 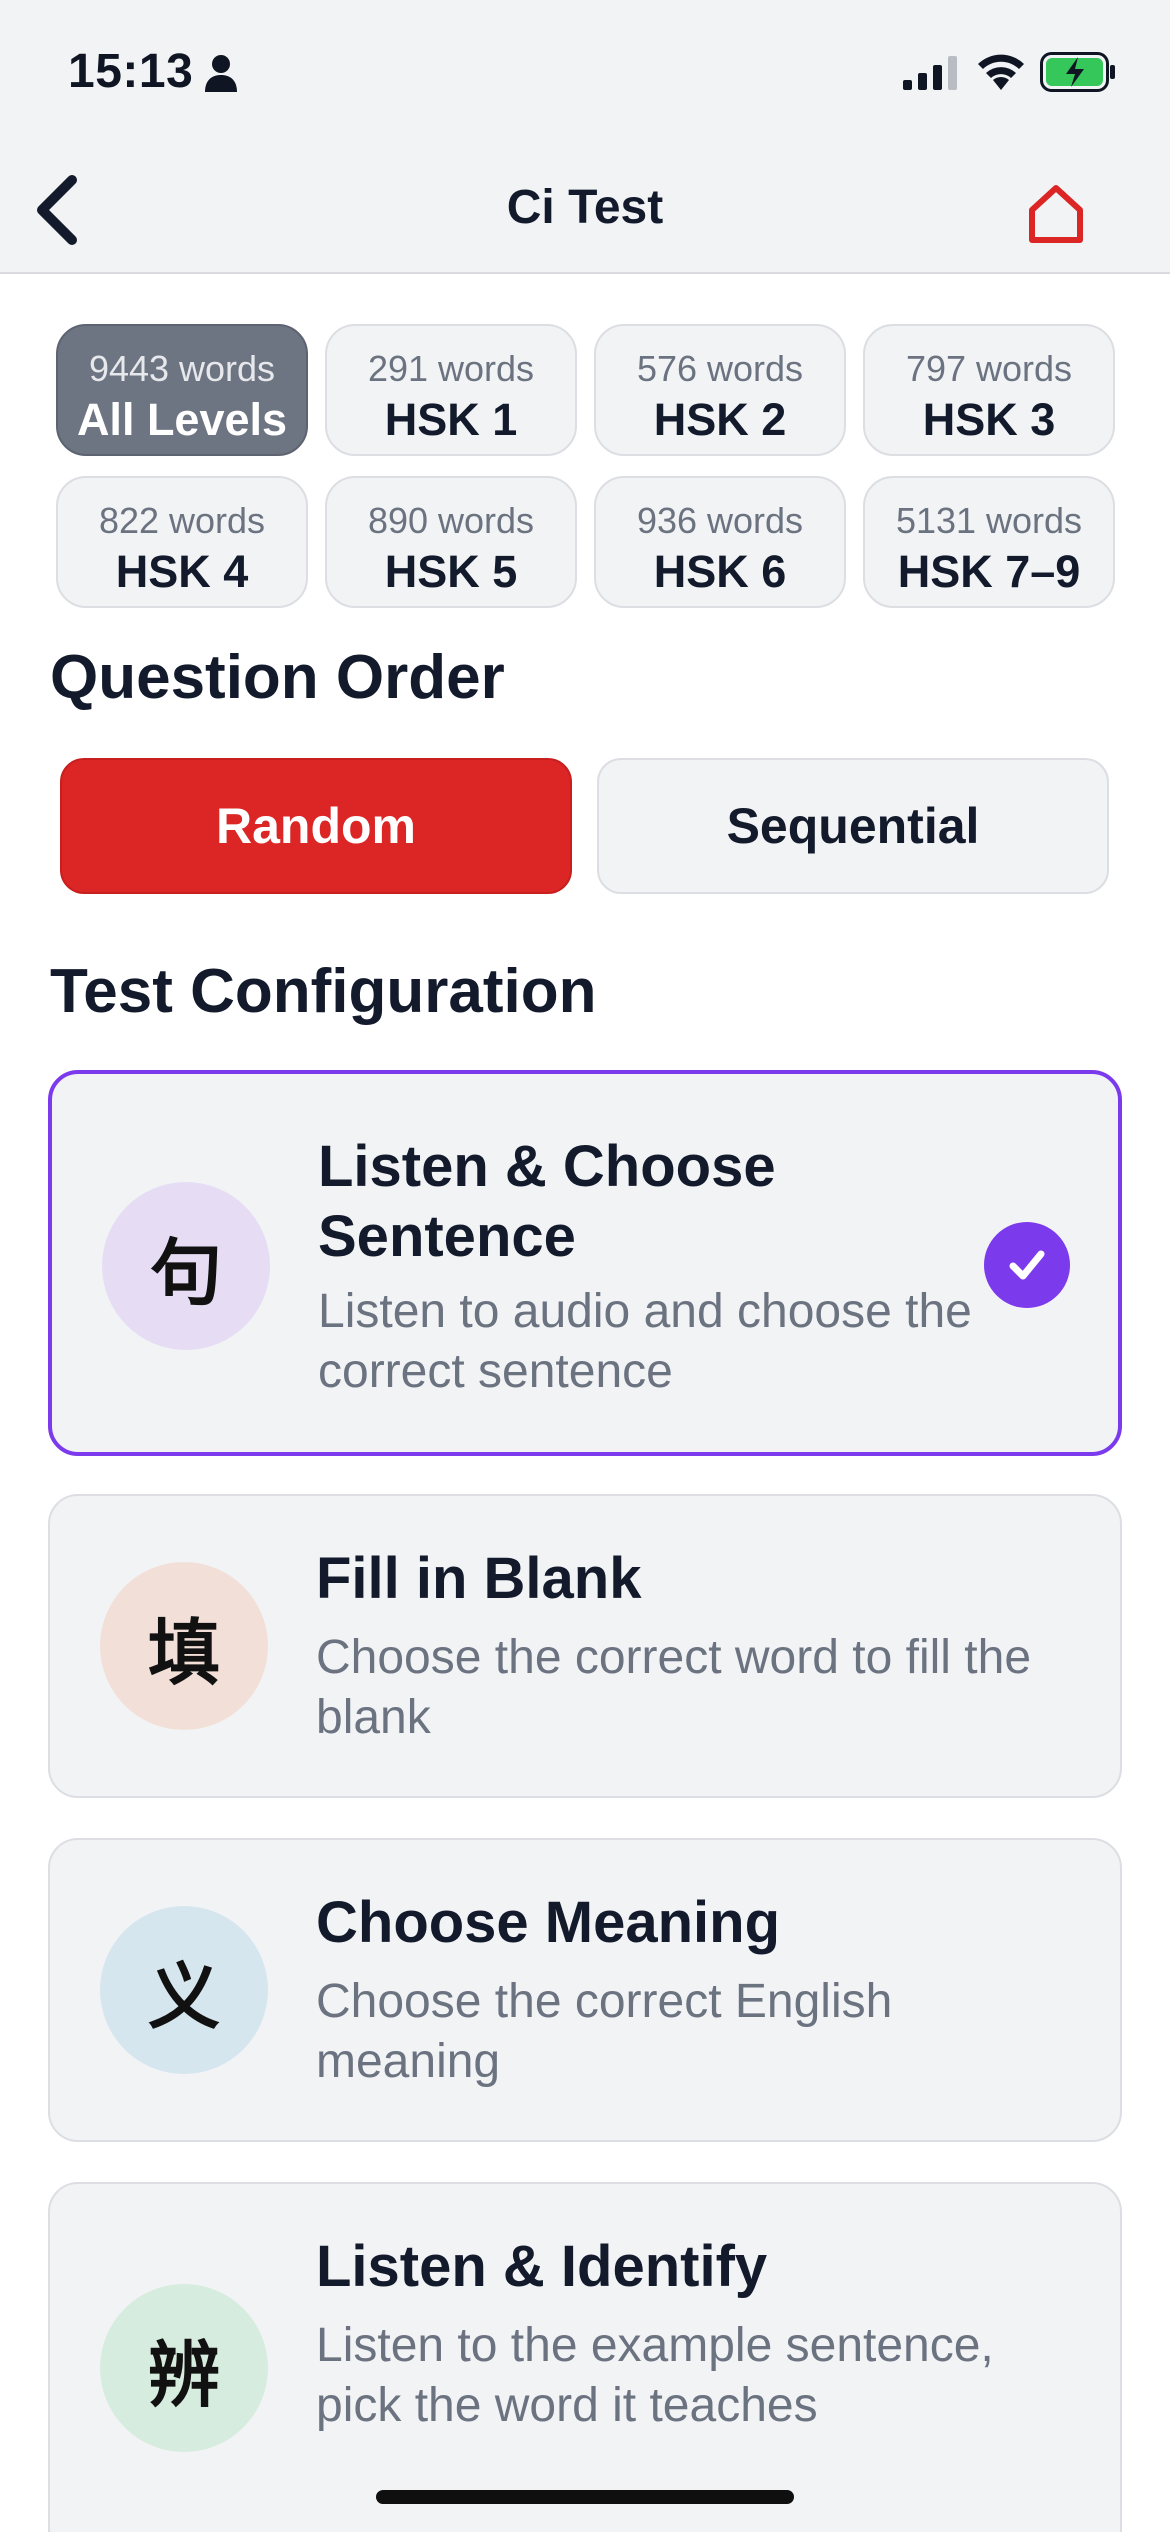 What do you see at coordinates (989, 520) in the screenshot?
I see `chip-count: 5131 words` at bounding box center [989, 520].